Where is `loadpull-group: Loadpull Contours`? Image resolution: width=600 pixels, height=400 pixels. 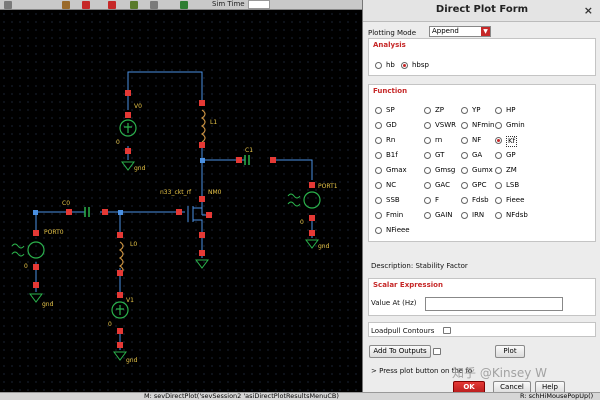 loadpull-group: Loadpull Contours is located at coordinates (482, 329).